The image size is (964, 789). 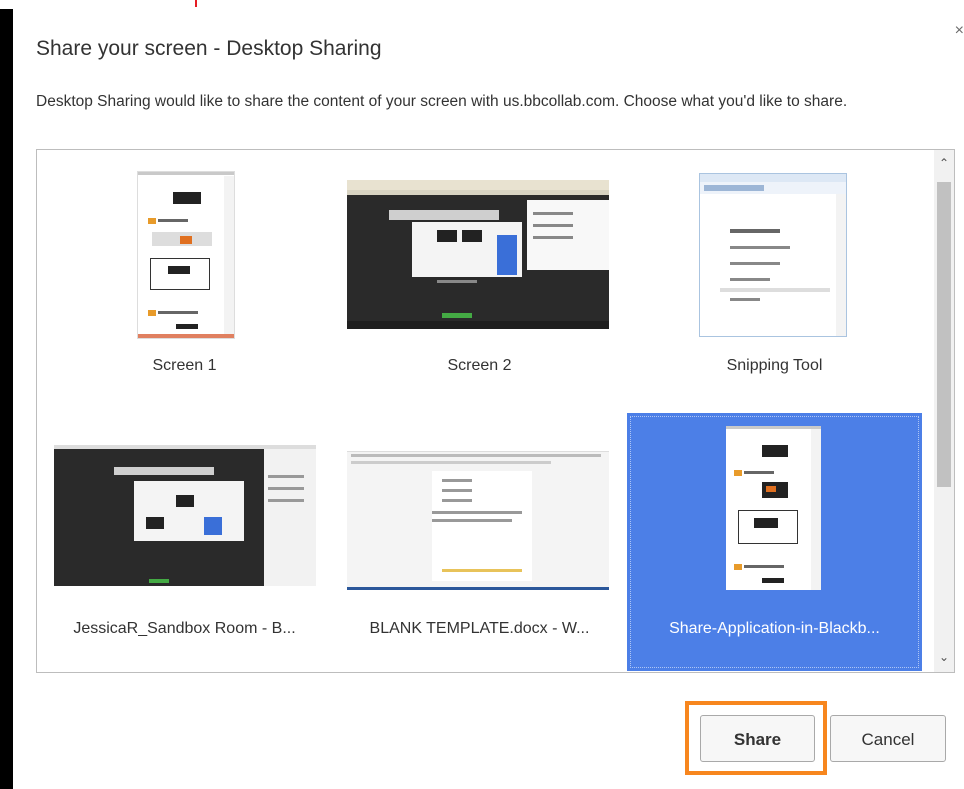 What do you see at coordinates (888, 738) in the screenshot?
I see `cancel-button: Cancel` at bounding box center [888, 738].